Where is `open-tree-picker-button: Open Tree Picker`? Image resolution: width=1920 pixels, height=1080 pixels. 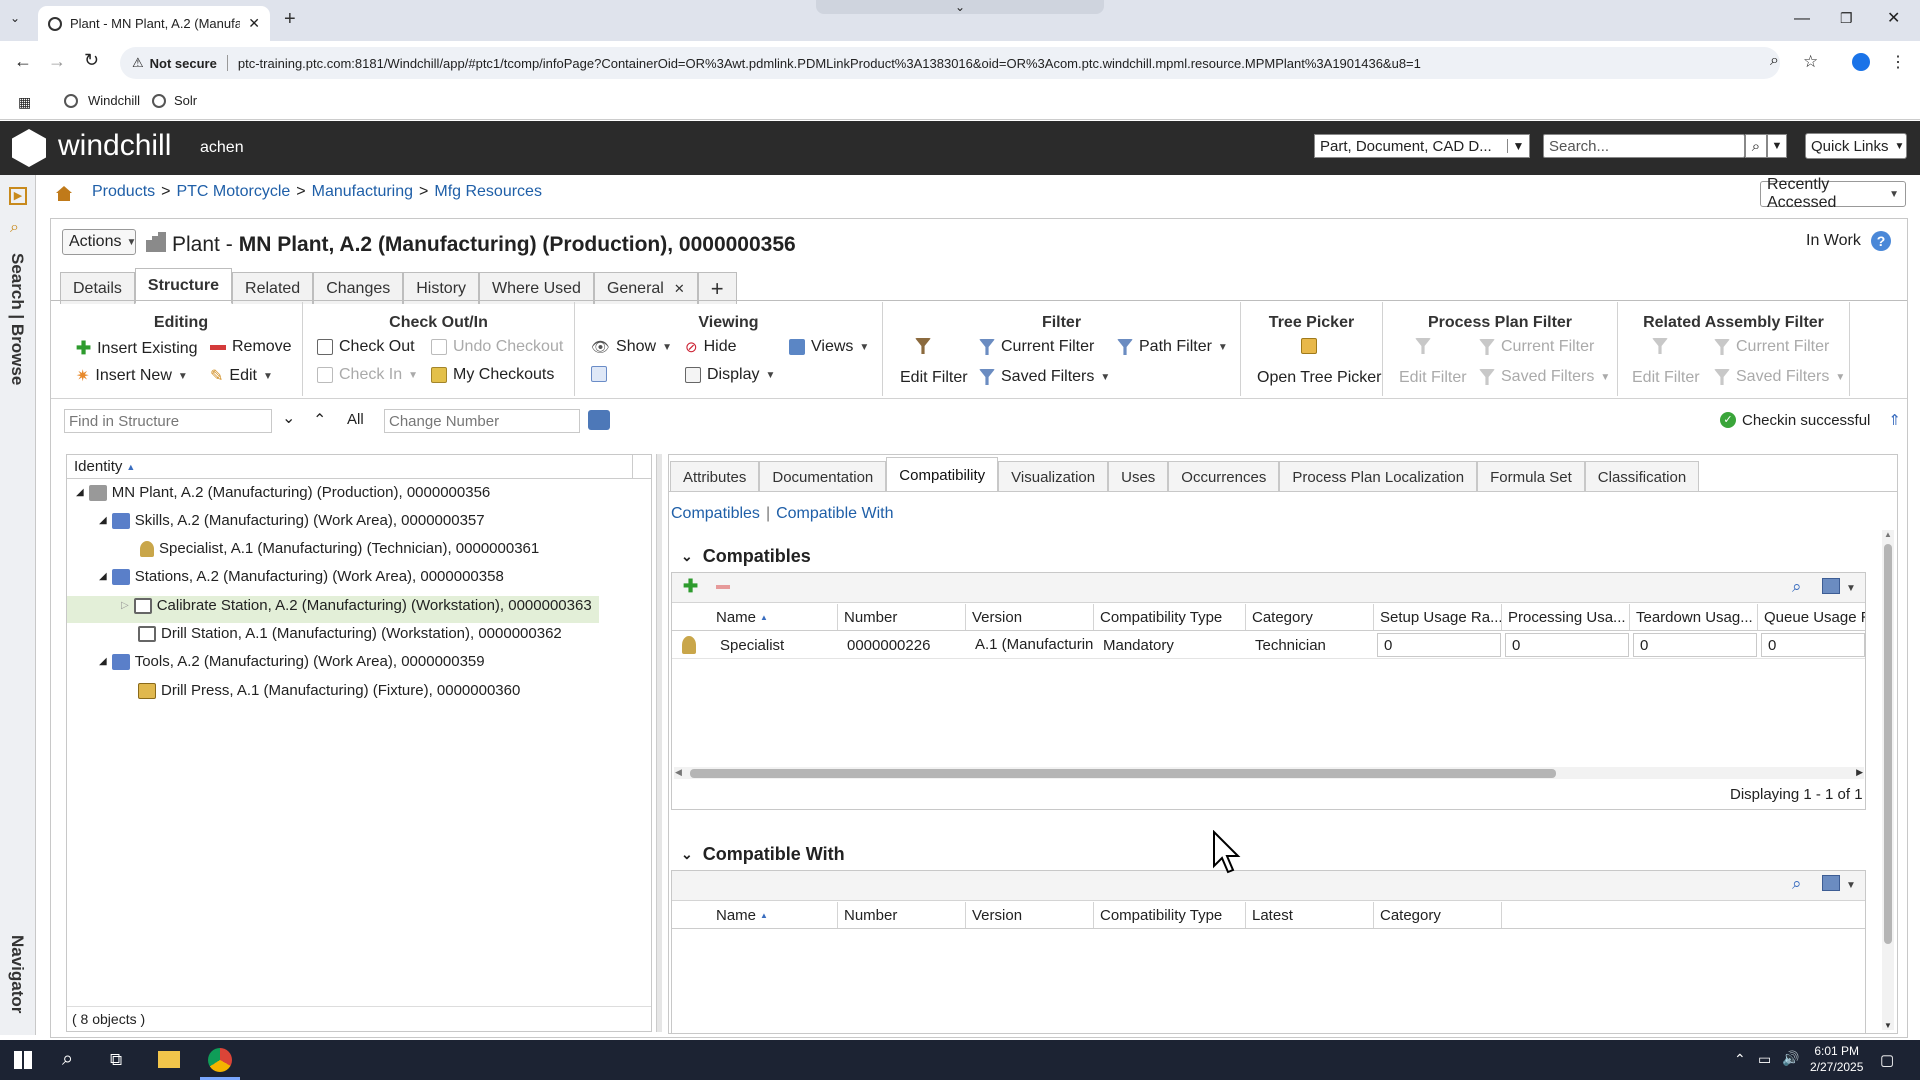
open-tree-picker-button: Open Tree Picker is located at coordinates (1319, 378).